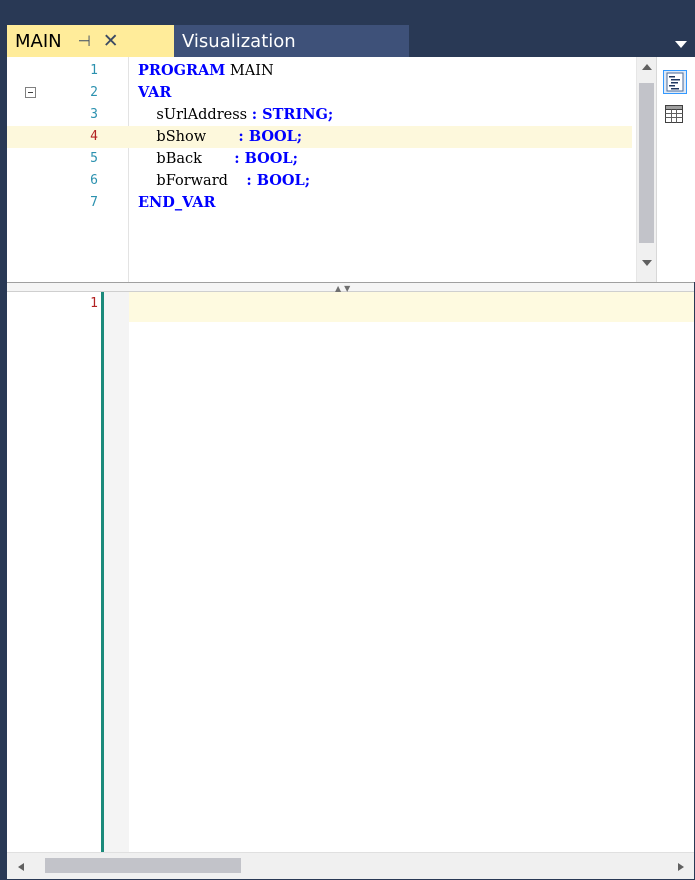 This screenshot has width=695, height=880. Describe the element at coordinates (647, 263) in the screenshot. I see `scroll-down-arrow-icon` at that location.